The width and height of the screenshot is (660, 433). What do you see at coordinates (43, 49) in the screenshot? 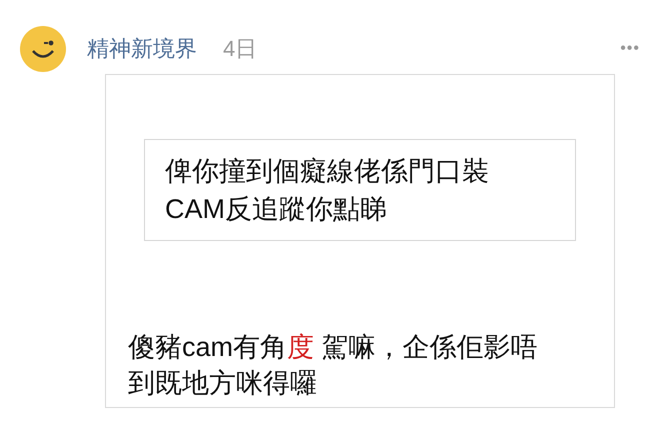
I see `avatar-icon` at bounding box center [43, 49].